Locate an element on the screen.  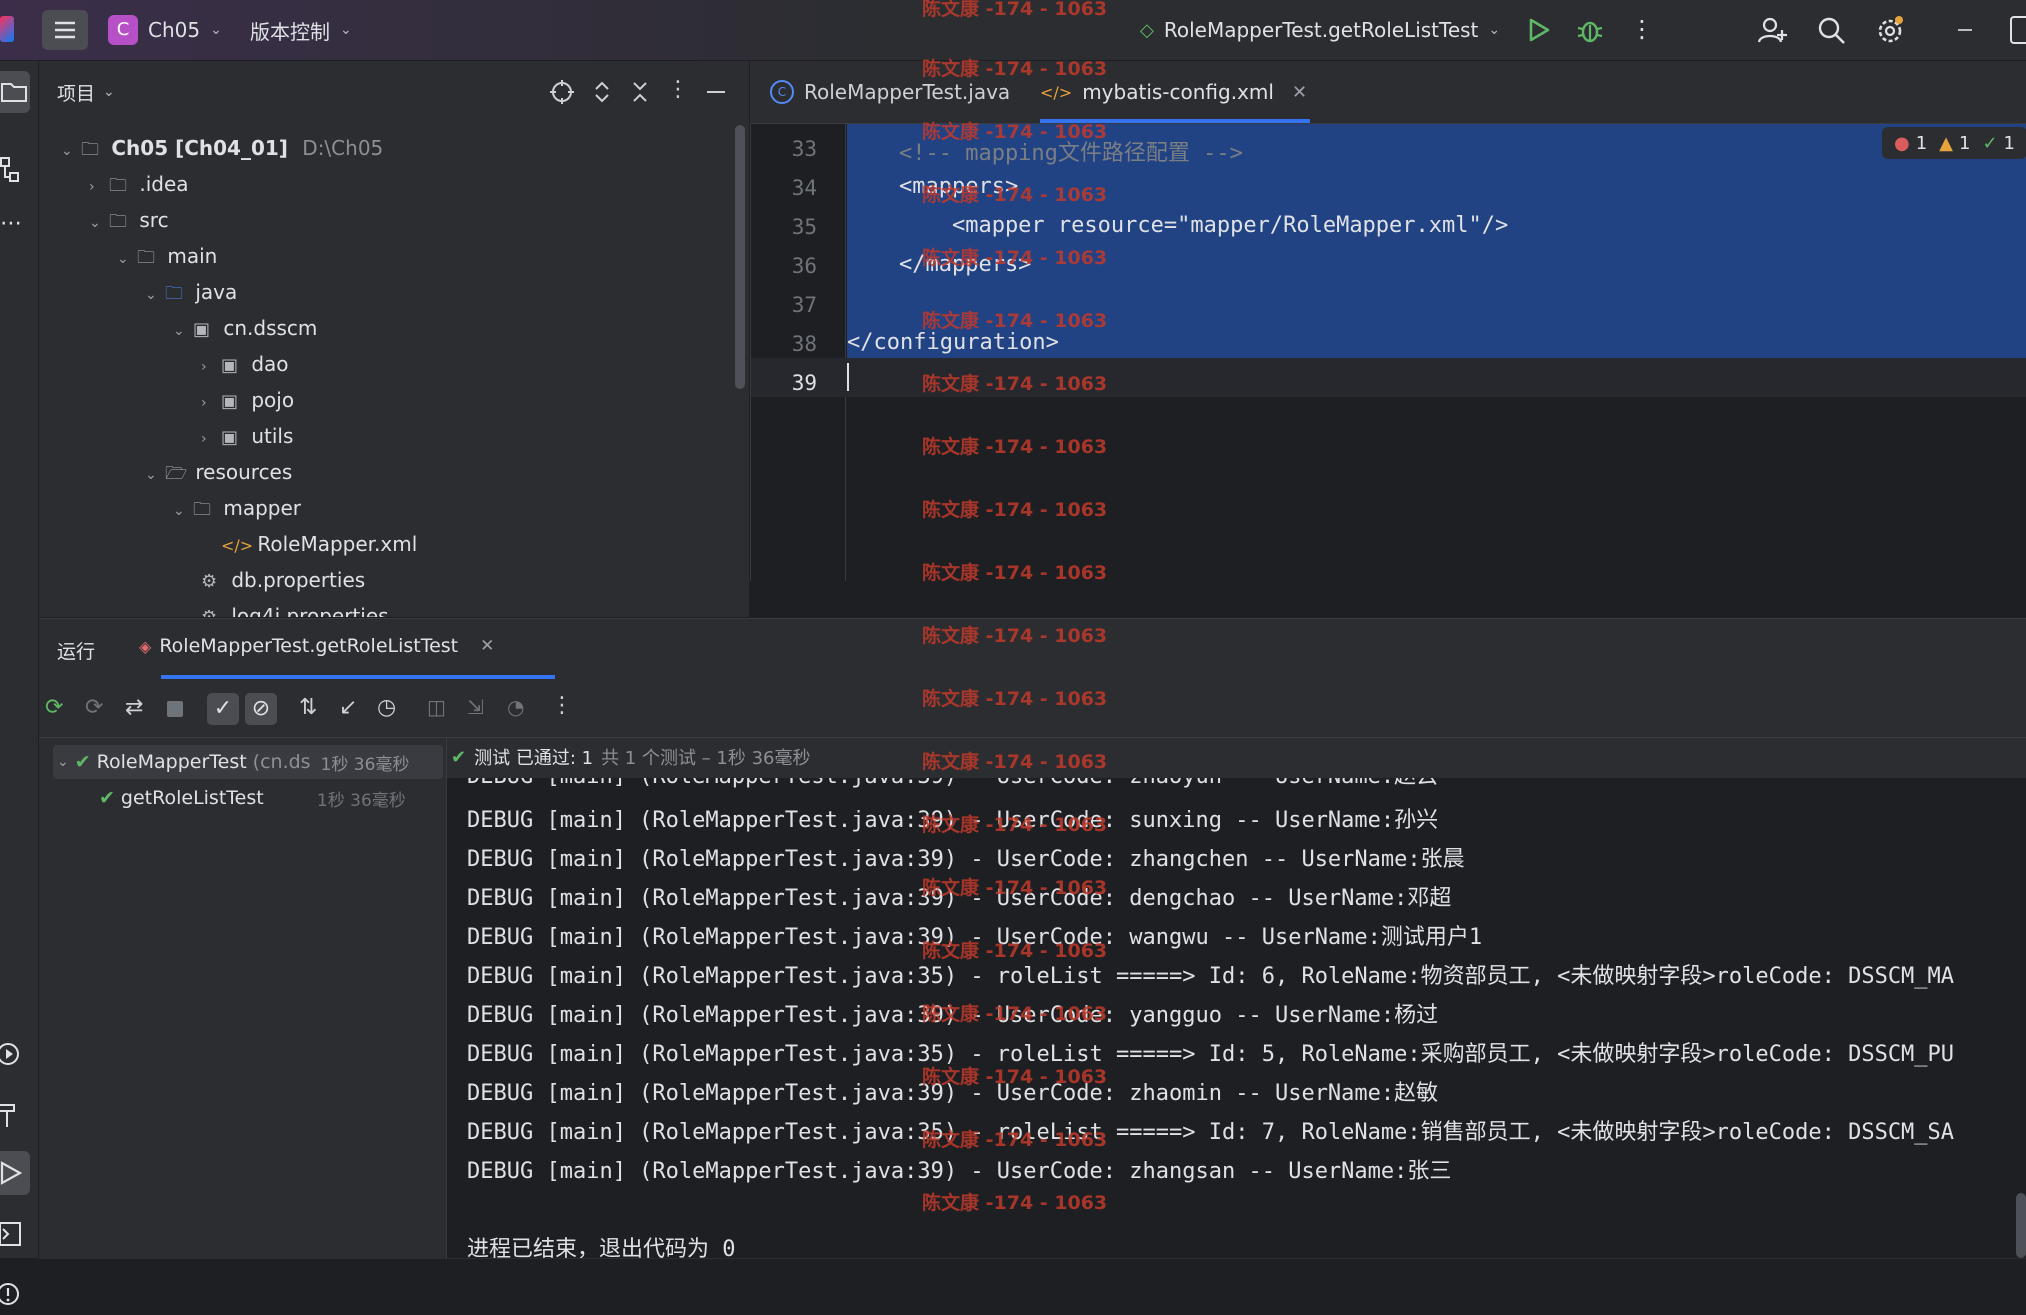
search-icon is located at coordinates (1831, 30).